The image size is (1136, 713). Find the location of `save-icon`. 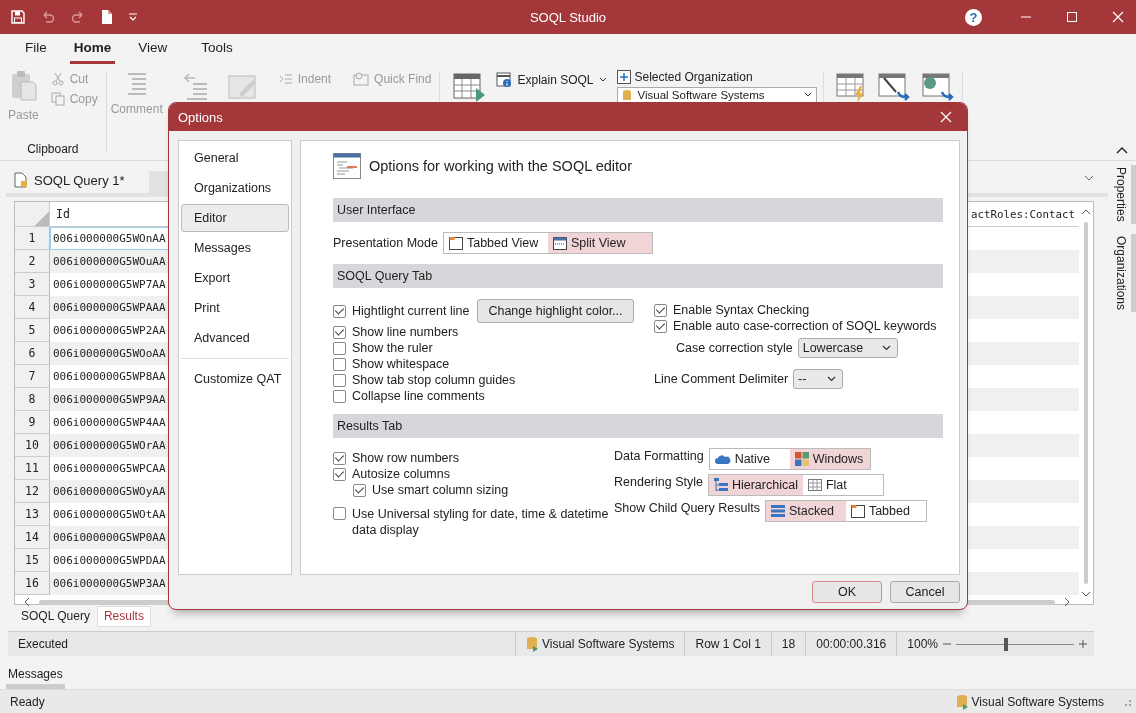

save-icon is located at coordinates (18, 17).